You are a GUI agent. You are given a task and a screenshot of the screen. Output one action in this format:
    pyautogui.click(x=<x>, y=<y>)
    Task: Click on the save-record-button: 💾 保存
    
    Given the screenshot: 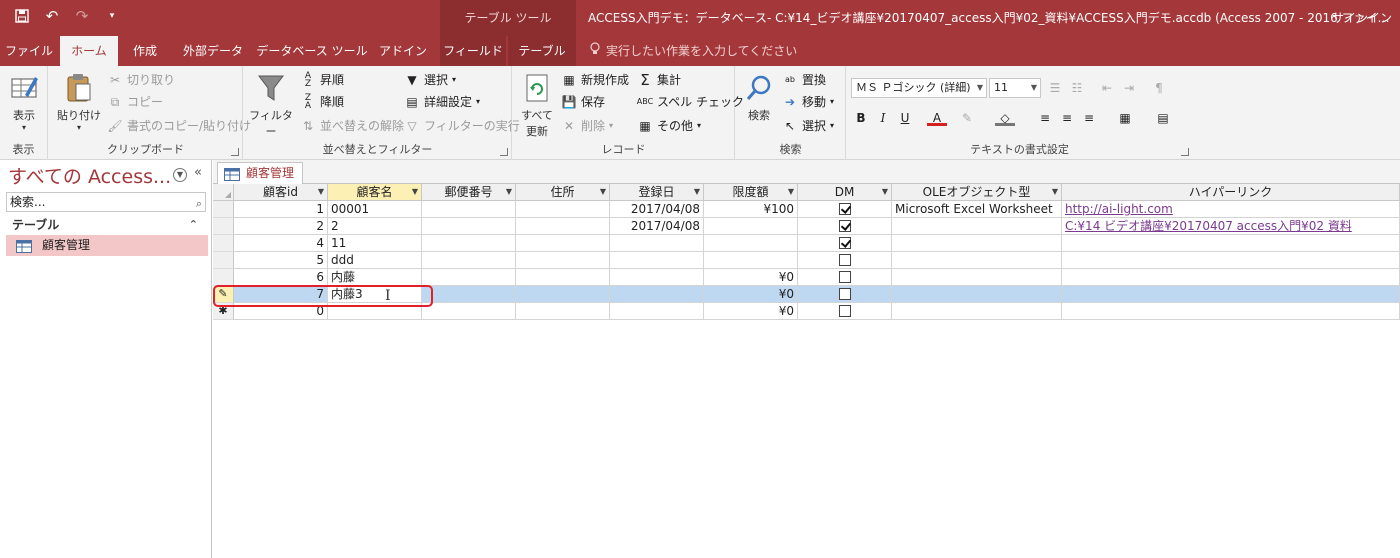 What is the action you would take?
    pyautogui.click(x=583, y=102)
    